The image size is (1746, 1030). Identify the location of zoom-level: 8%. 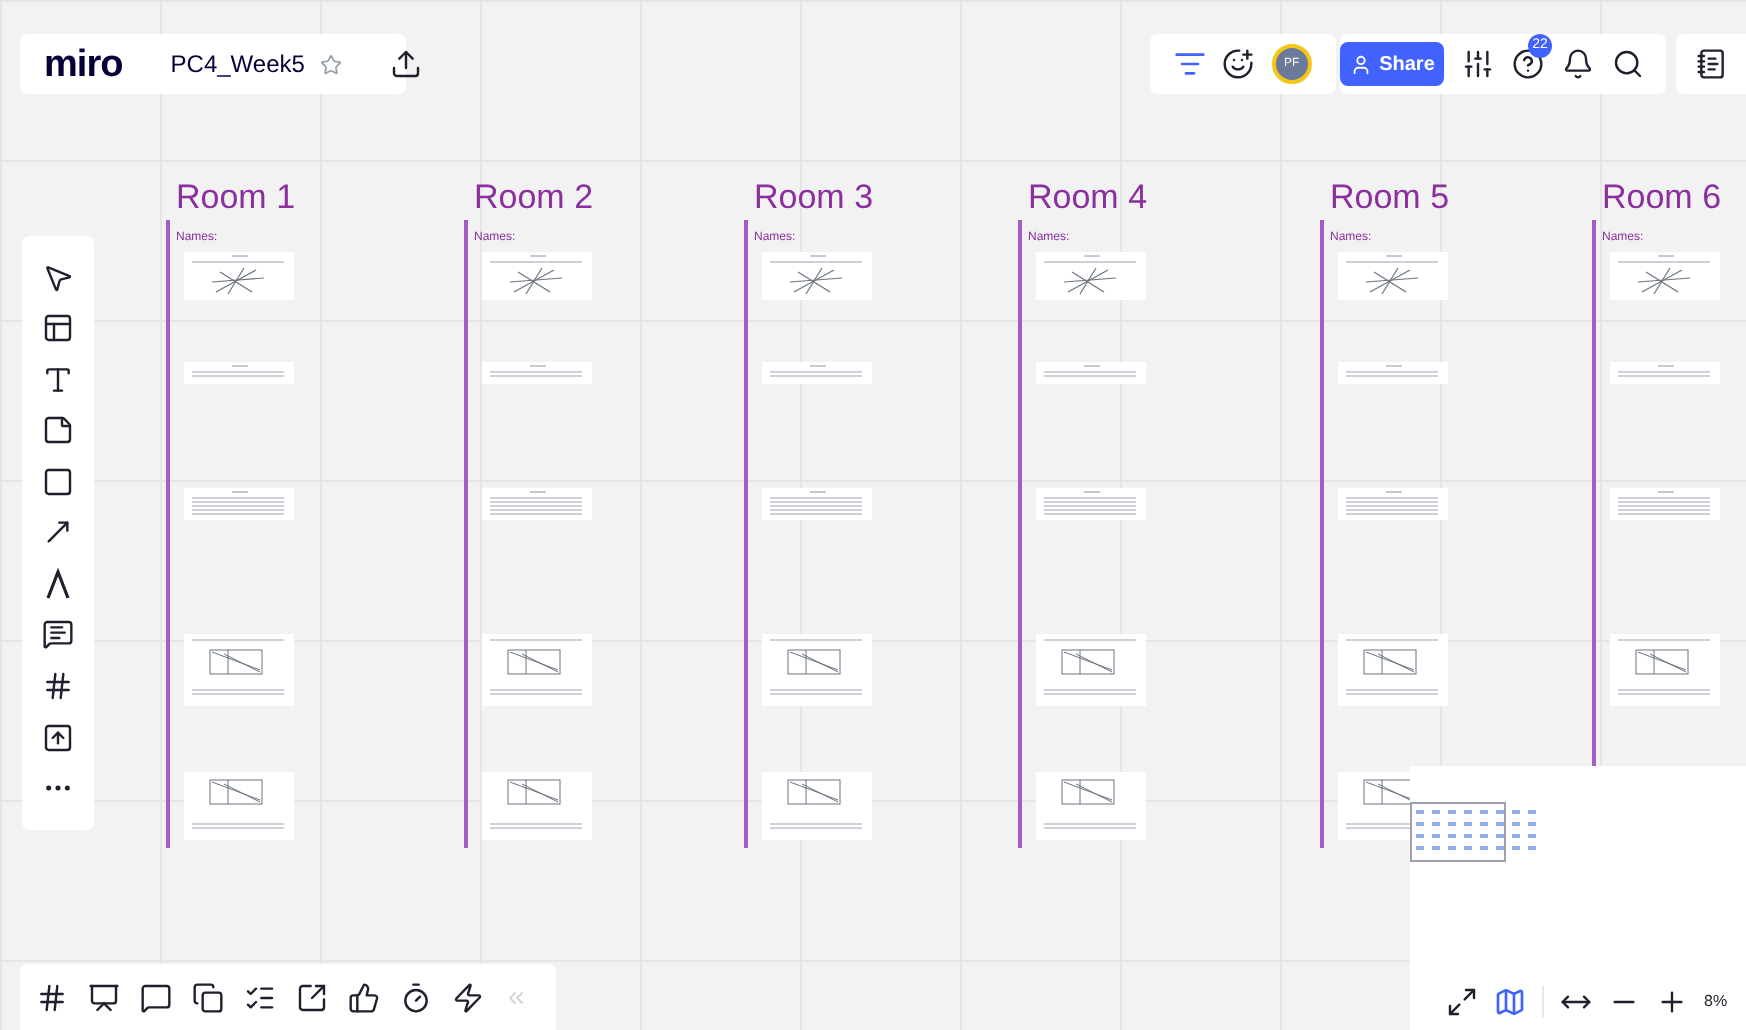
(1716, 1002).